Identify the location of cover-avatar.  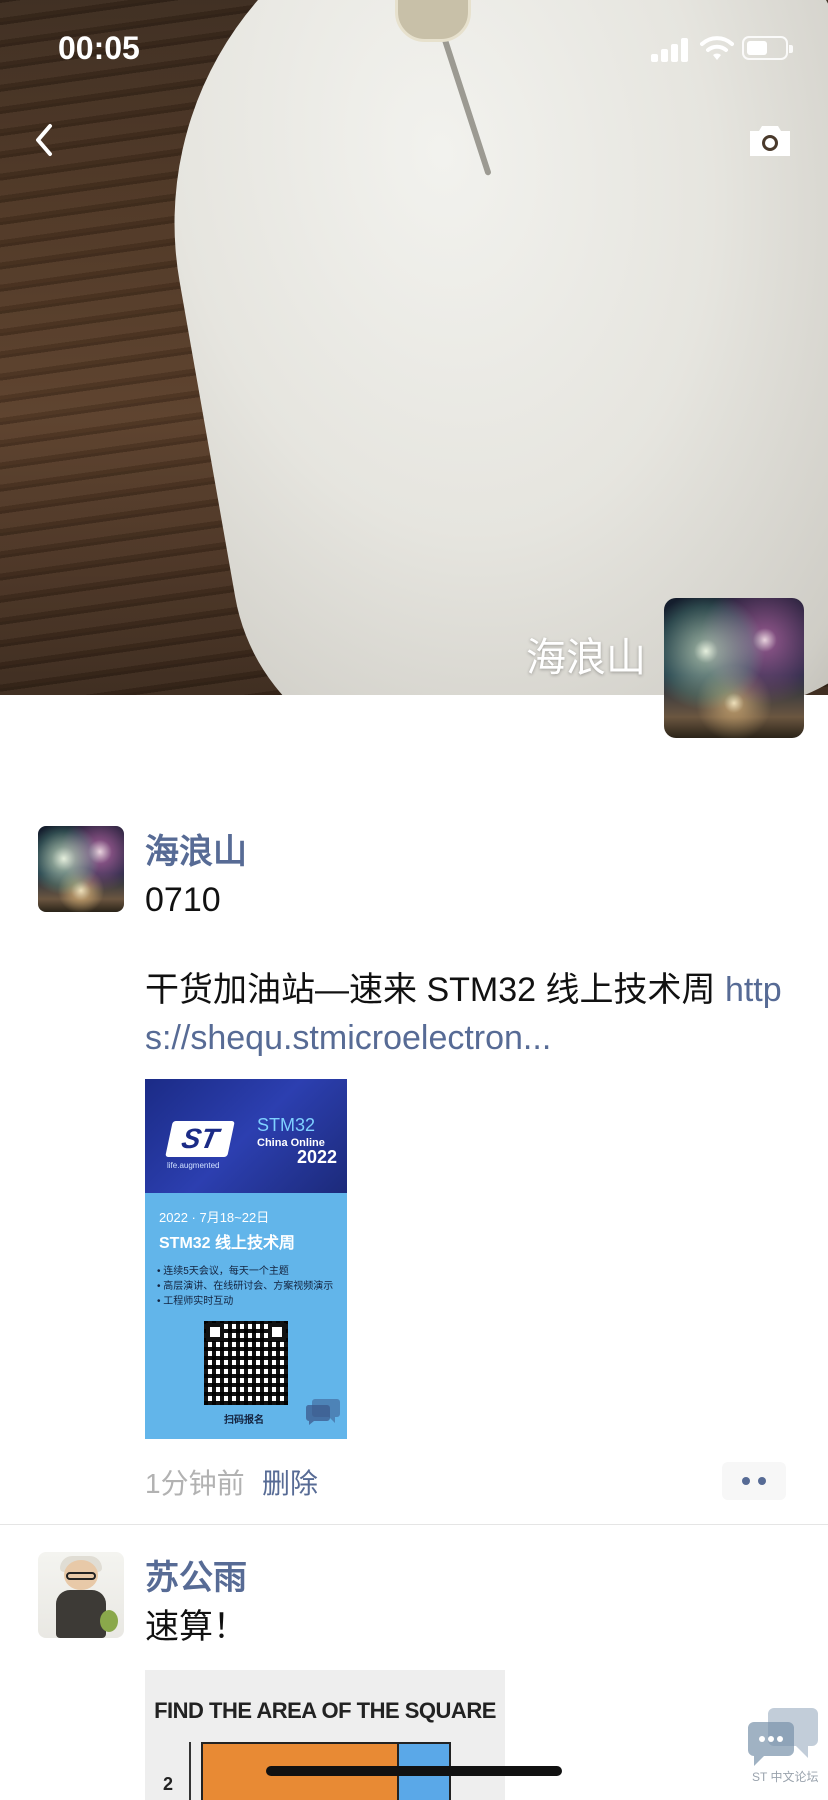
(734, 668).